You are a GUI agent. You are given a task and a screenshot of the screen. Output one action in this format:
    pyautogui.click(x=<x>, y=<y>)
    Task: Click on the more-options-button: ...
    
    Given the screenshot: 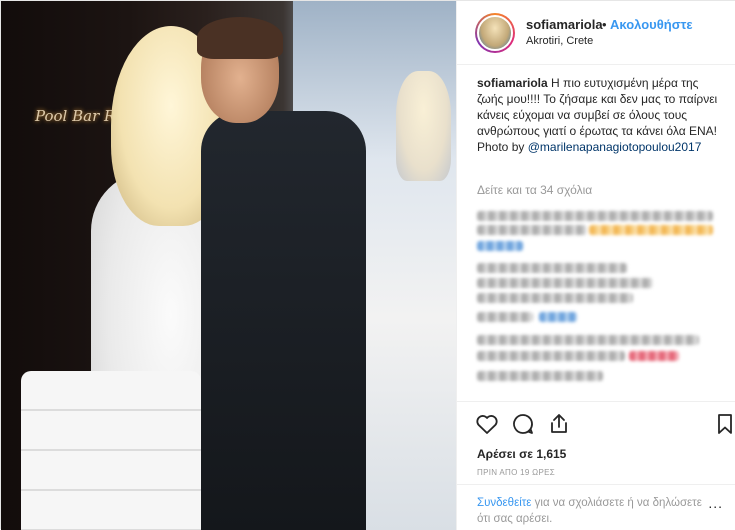 What is the action you would take?
    pyautogui.click(x=715, y=503)
    